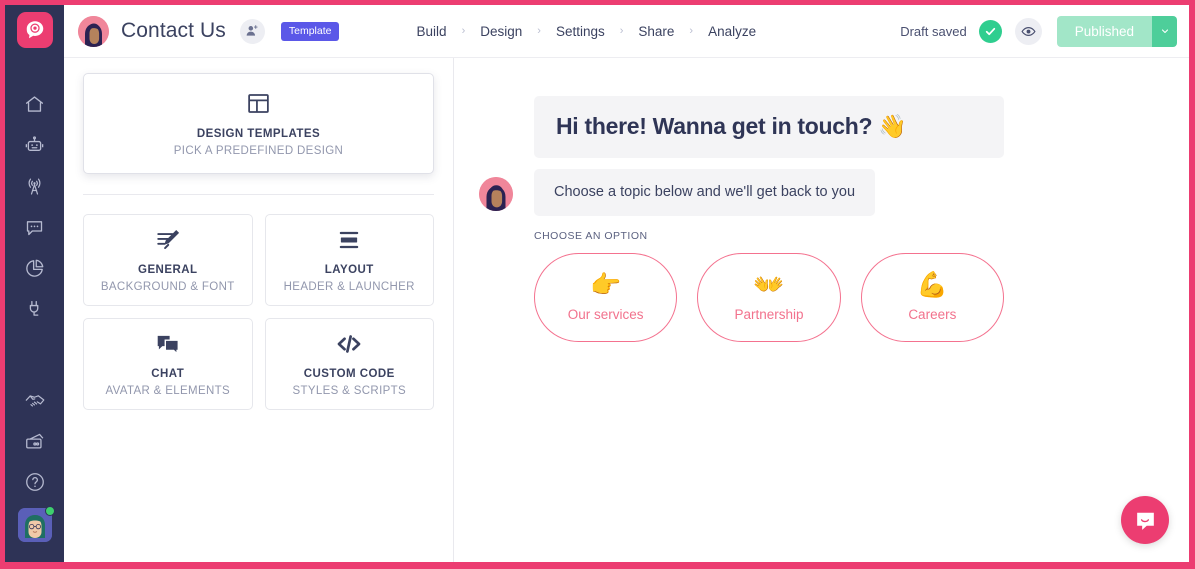 The width and height of the screenshot is (1195, 569). Describe the element at coordinates (591, 236) in the screenshot. I see `choose-option-label: CHOOSE AN OPTION` at that location.